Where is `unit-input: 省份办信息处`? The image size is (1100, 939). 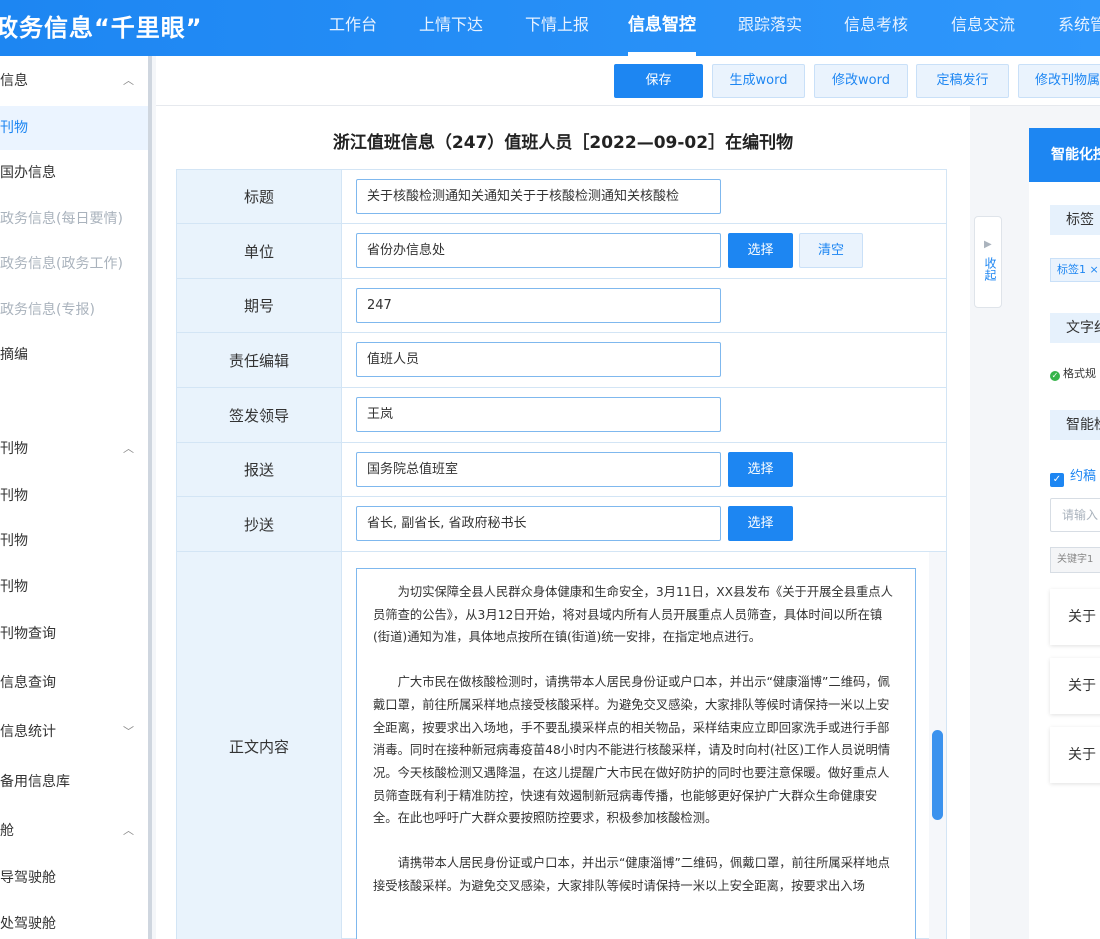
unit-input: 省份办信息处 is located at coordinates (538, 250).